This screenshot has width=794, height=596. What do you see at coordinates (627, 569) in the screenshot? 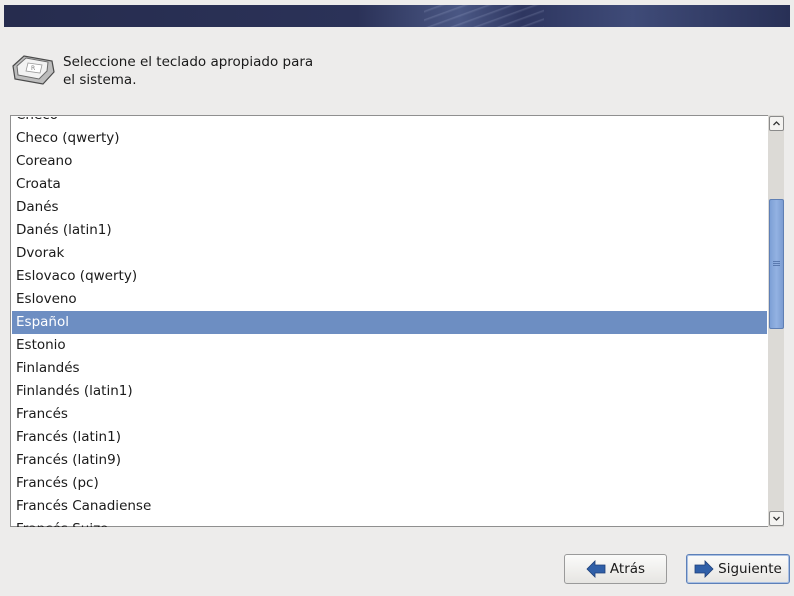
I see `back-button-label: Atrás` at bounding box center [627, 569].